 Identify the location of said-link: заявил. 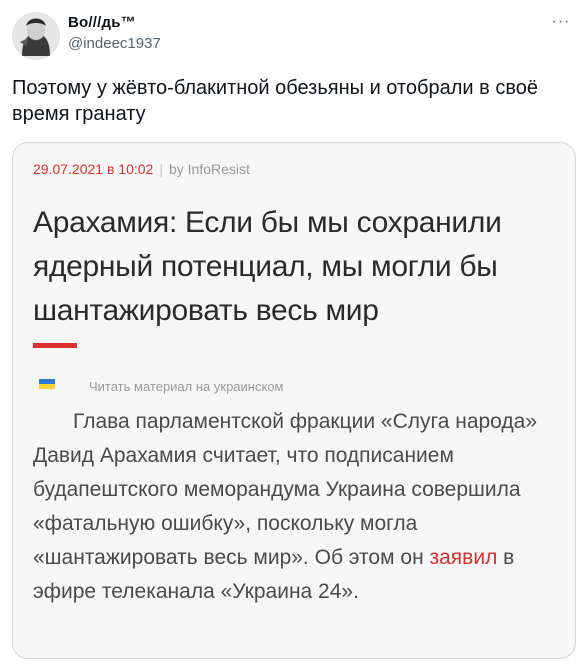
(463, 557).